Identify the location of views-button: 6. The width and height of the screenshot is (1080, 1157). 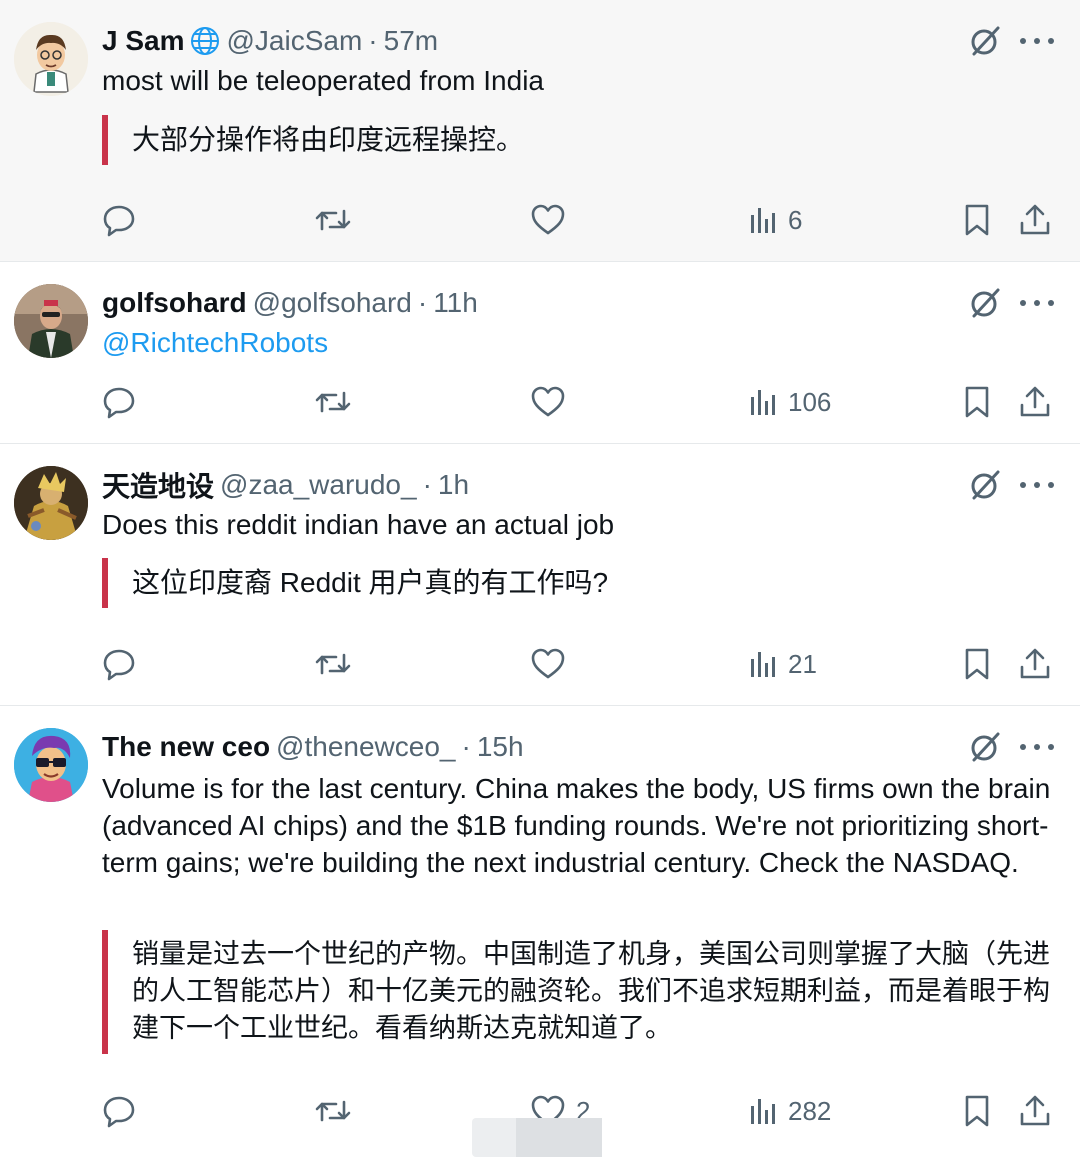
(775, 220).